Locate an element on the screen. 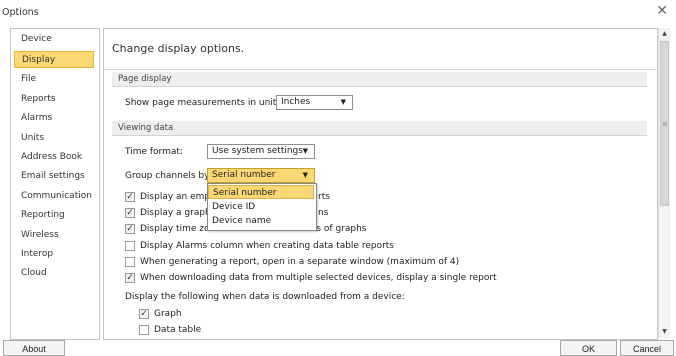 The width and height of the screenshot is (676, 356). checkbox-label: Graph is located at coordinates (168, 314).